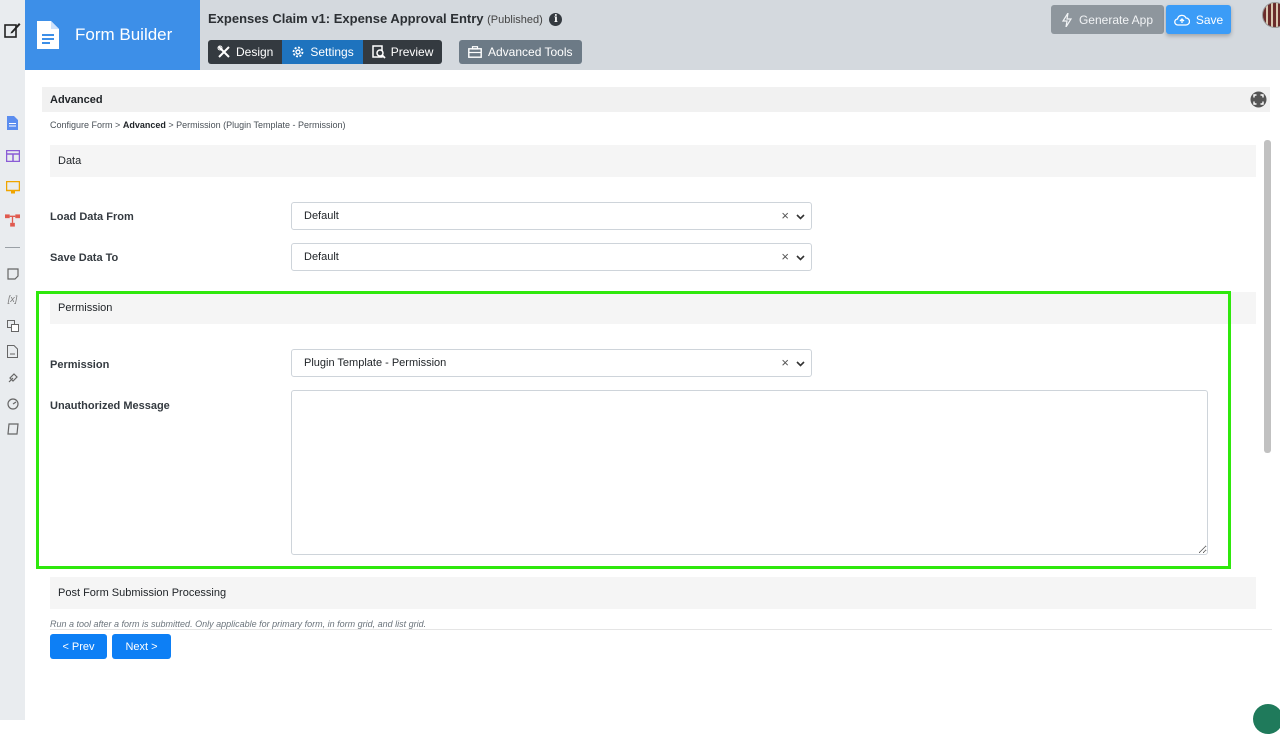  Describe the element at coordinates (653, 308) in the screenshot. I see `permission-section-header: Permission` at that location.